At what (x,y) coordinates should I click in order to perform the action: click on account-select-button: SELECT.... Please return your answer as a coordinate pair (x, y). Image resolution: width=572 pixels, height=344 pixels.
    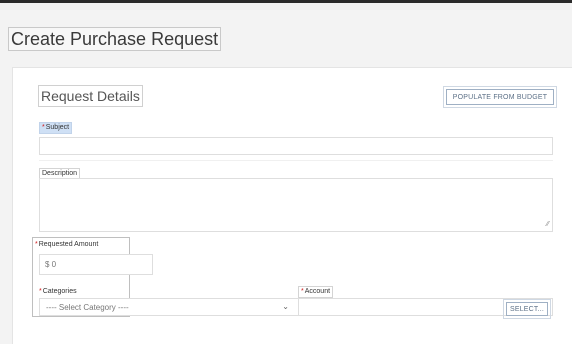
    Looking at the image, I should click on (527, 309).